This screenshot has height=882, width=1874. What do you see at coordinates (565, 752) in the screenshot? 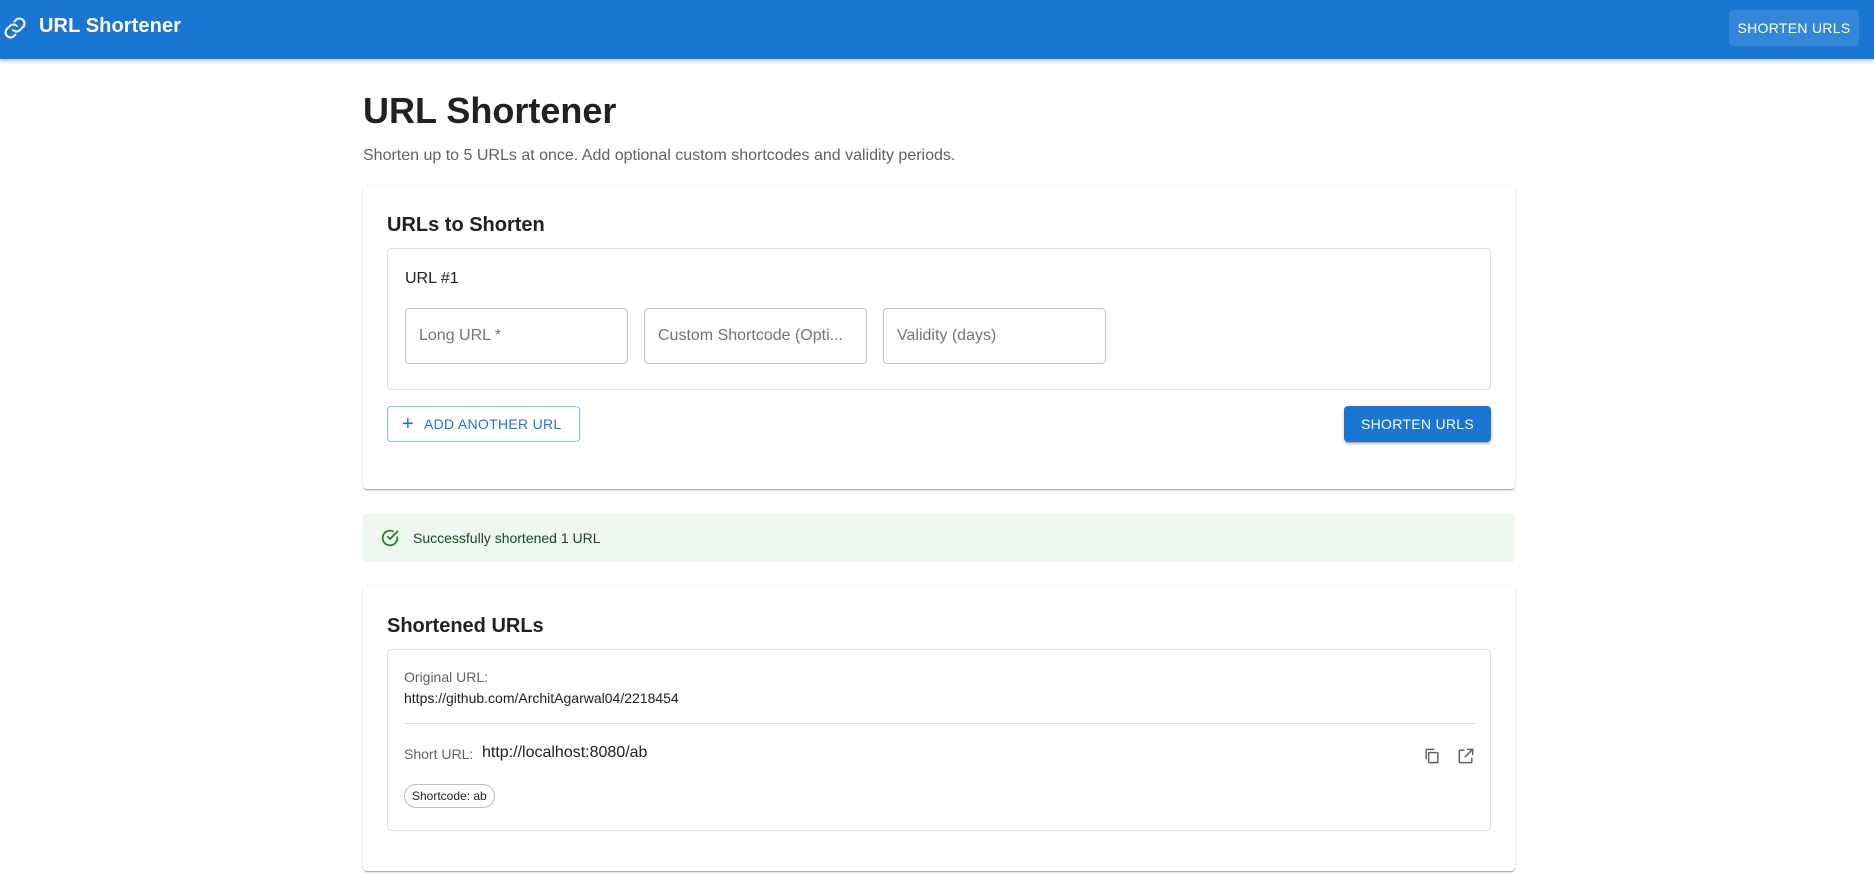
I see `short-url-value: http://localhost:8080/ab` at bounding box center [565, 752].